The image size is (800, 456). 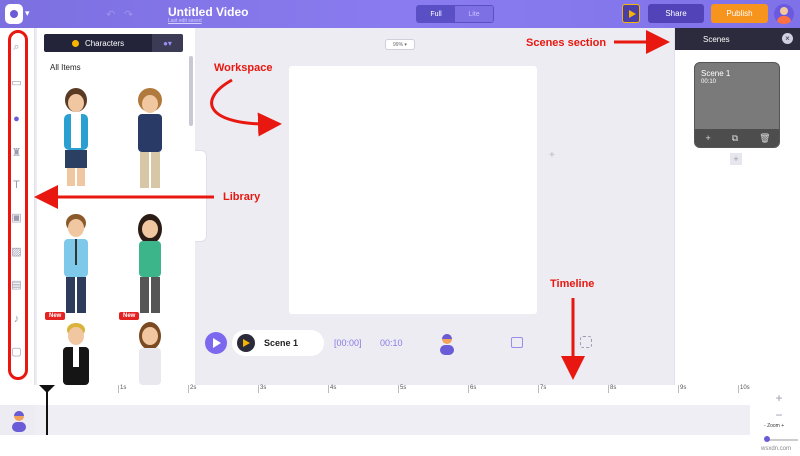 What do you see at coordinates (243, 68) in the screenshot?
I see `workspace-annotation: Workspace` at bounding box center [243, 68].